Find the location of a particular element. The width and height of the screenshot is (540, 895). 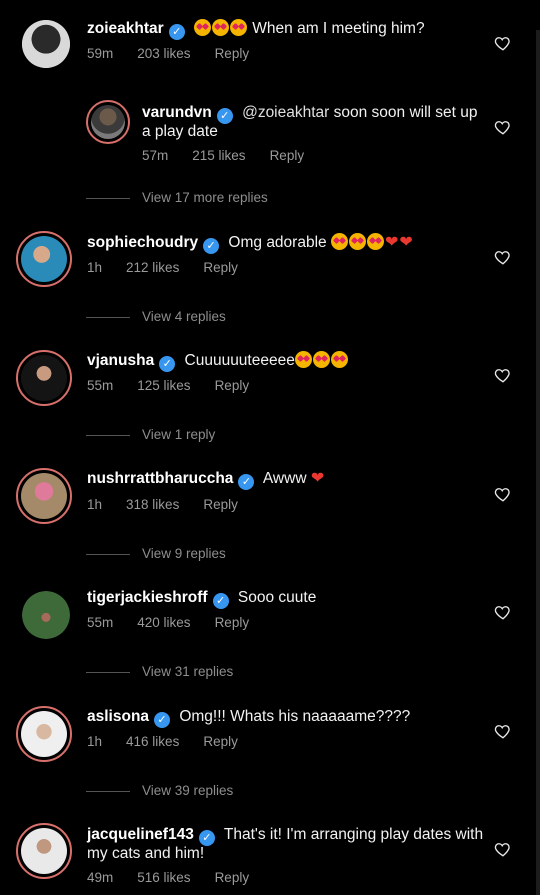

comment-username: sophiechoudry is located at coordinates (142, 242).